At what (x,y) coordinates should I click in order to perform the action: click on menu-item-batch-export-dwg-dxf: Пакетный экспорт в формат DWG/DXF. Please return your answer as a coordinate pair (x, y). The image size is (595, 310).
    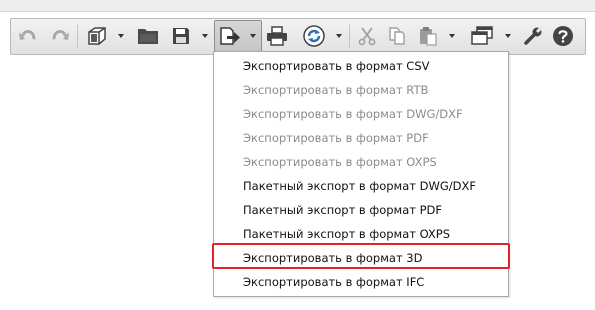
    Looking at the image, I should click on (361, 186).